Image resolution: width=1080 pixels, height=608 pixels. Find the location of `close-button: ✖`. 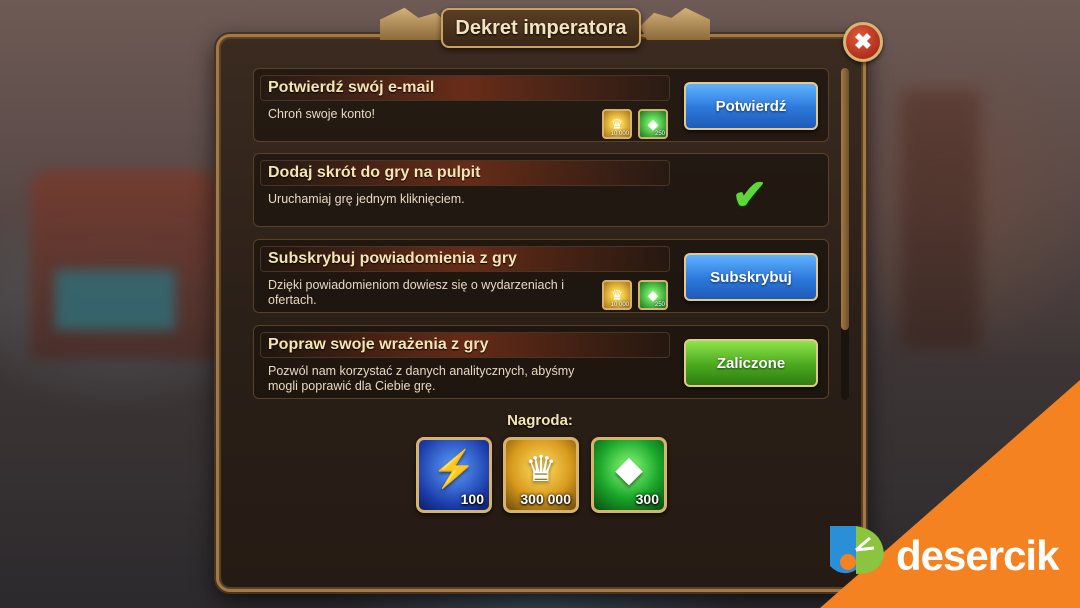

close-button: ✖ is located at coordinates (863, 42).